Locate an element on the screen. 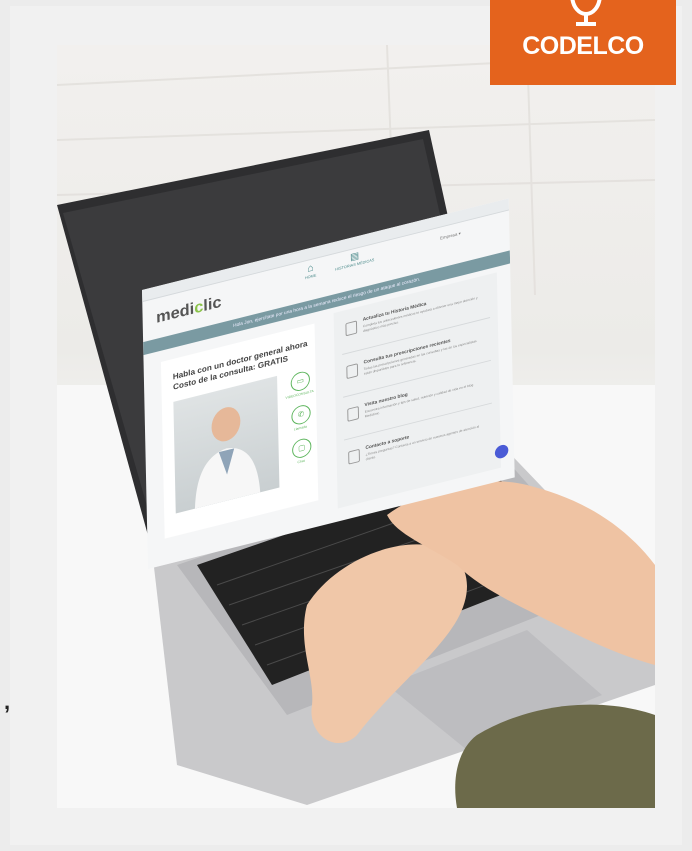  tab-home: ⌂ HOME is located at coordinates (310, 270).